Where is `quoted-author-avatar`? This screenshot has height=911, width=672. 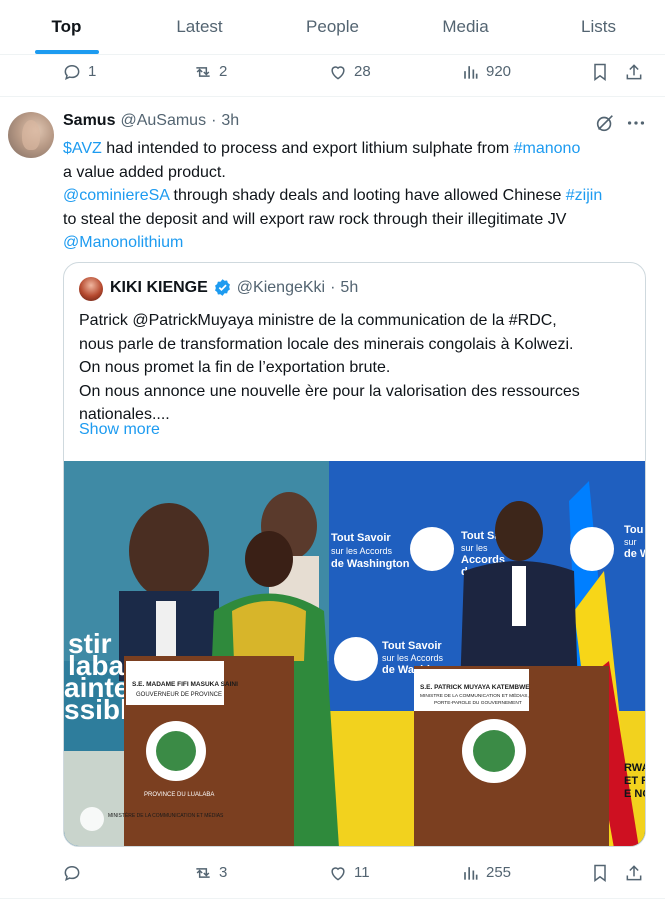
quoted-author-avatar is located at coordinates (91, 289).